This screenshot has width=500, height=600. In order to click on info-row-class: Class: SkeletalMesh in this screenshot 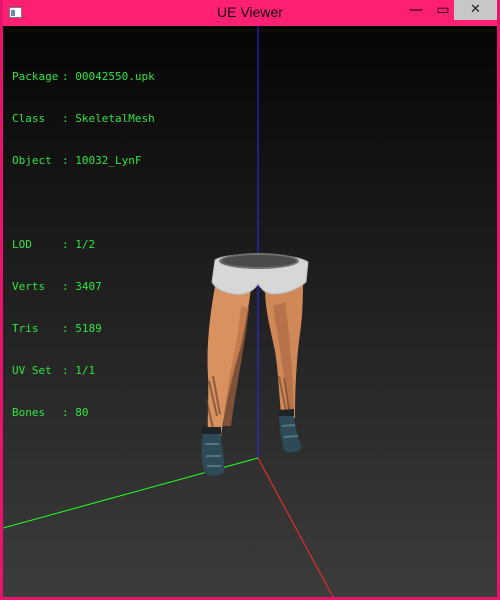, I will do `click(83, 118)`.